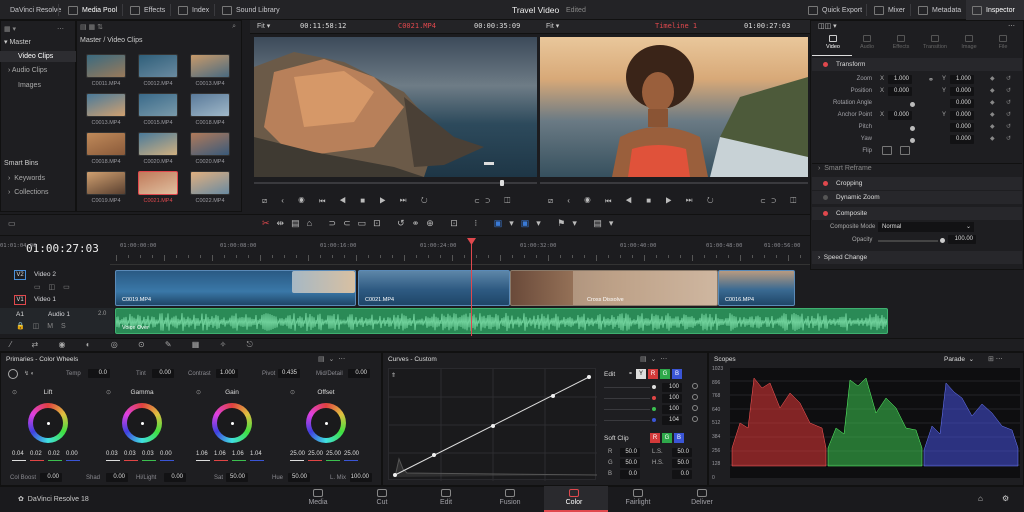  Describe the element at coordinates (912, 128) in the screenshot. I see `pitch-slider` at that location.